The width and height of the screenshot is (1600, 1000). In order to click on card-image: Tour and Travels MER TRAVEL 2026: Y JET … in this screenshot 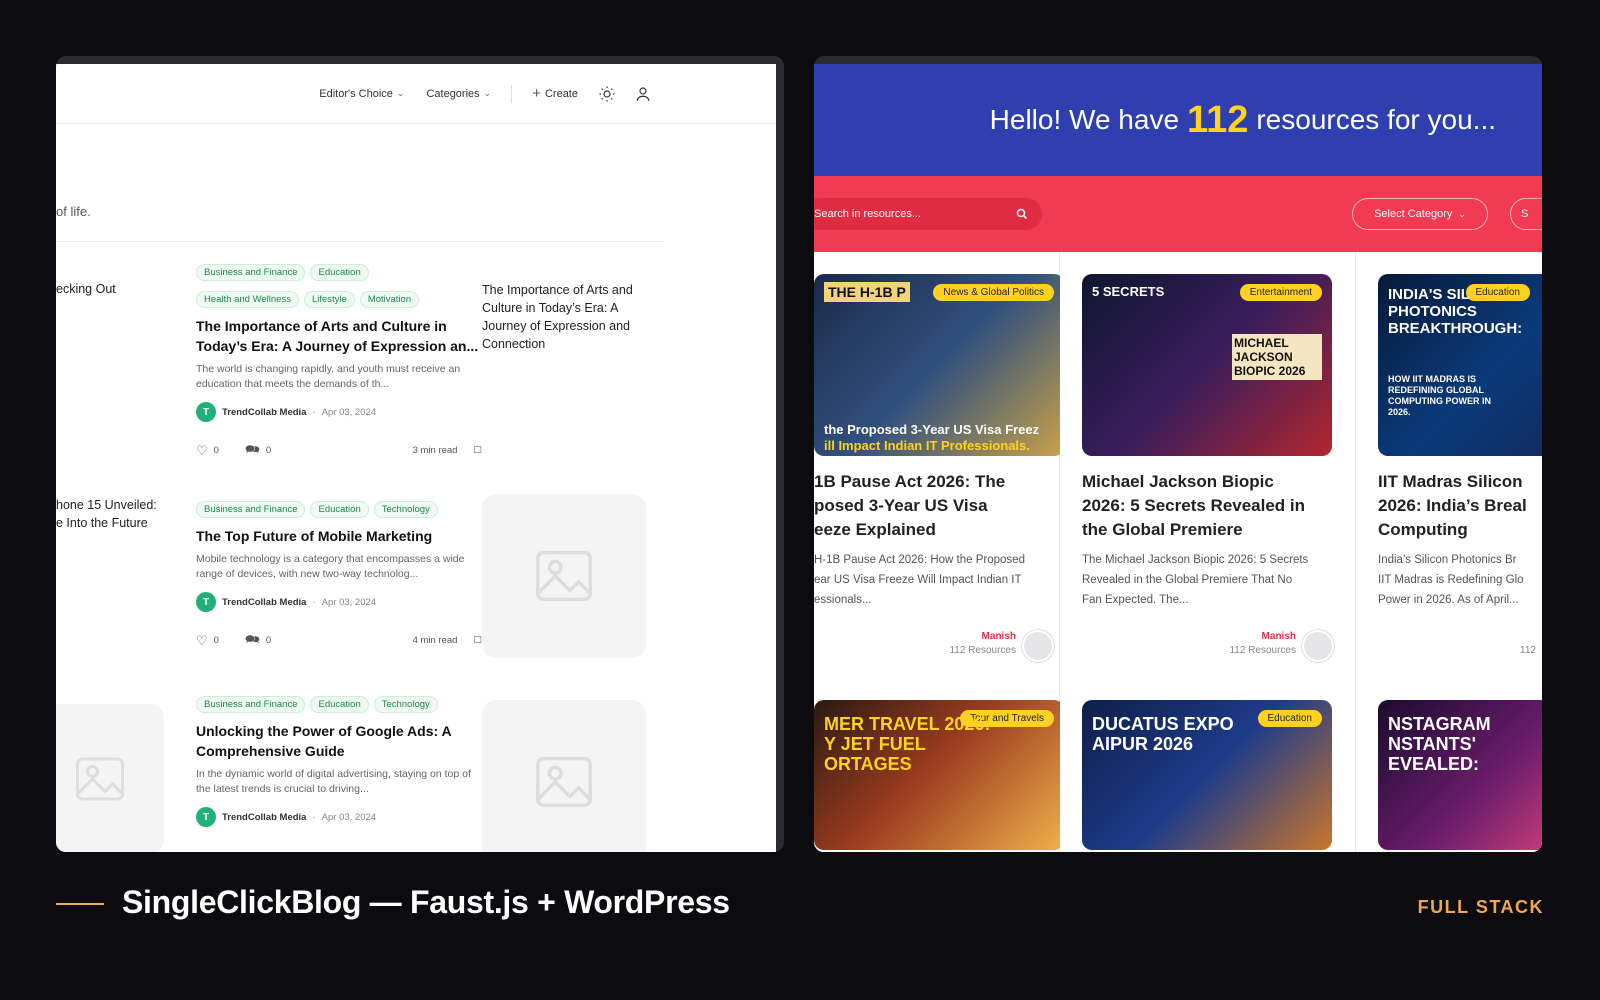, I will do `click(939, 775)`.